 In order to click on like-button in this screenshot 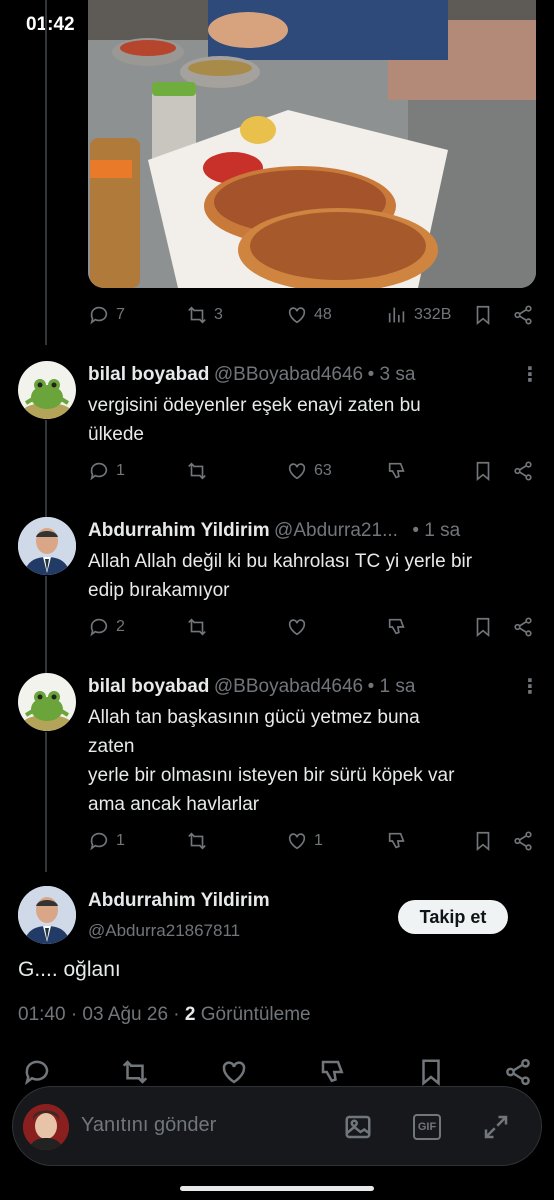, I will do `click(297, 627)`.